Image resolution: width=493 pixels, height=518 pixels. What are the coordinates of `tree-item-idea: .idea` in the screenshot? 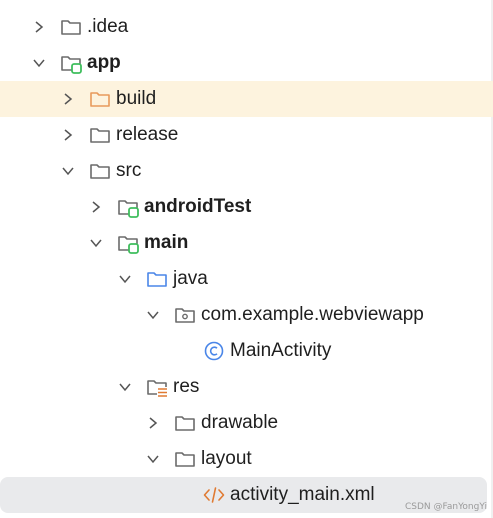 It's located at (246, 27).